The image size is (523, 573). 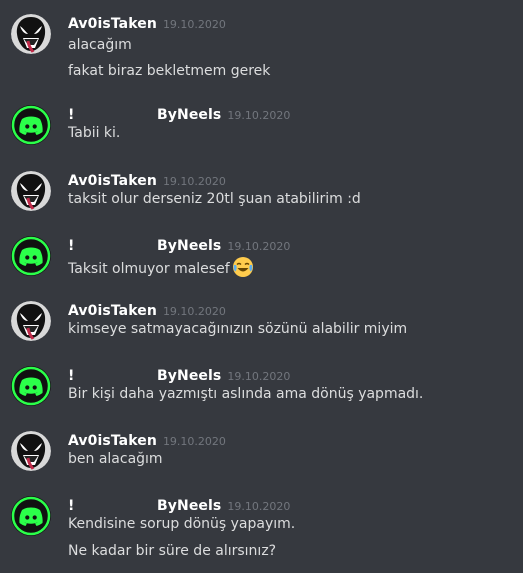 I want to click on message-text-content: alacağım, so click(x=100, y=45).